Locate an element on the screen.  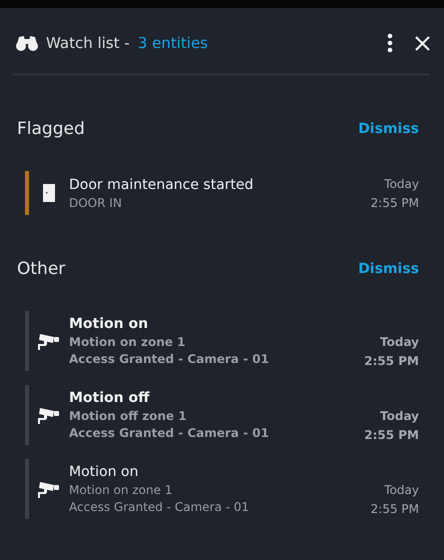
more-options-button is located at coordinates (390, 43).